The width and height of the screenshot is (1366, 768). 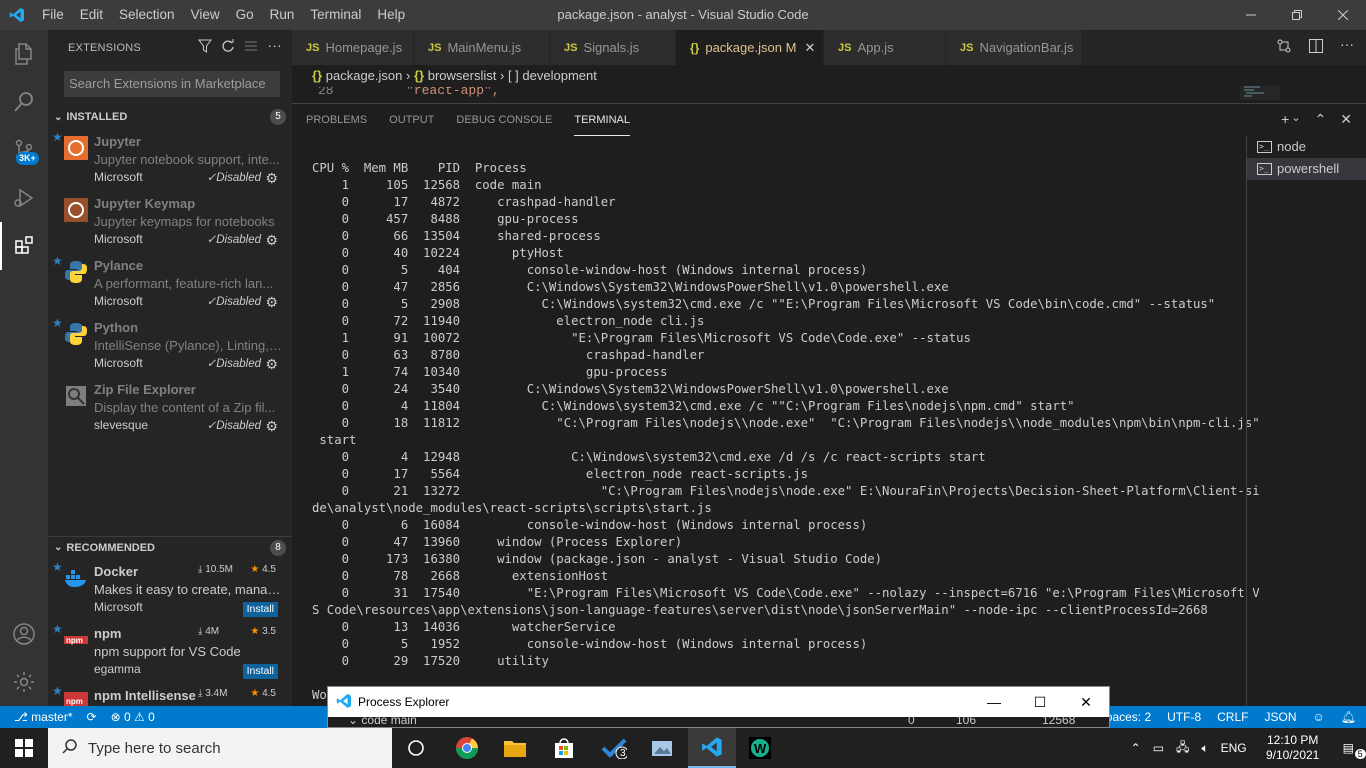 What do you see at coordinates (245, 15) in the screenshot?
I see `menu-go: Go` at bounding box center [245, 15].